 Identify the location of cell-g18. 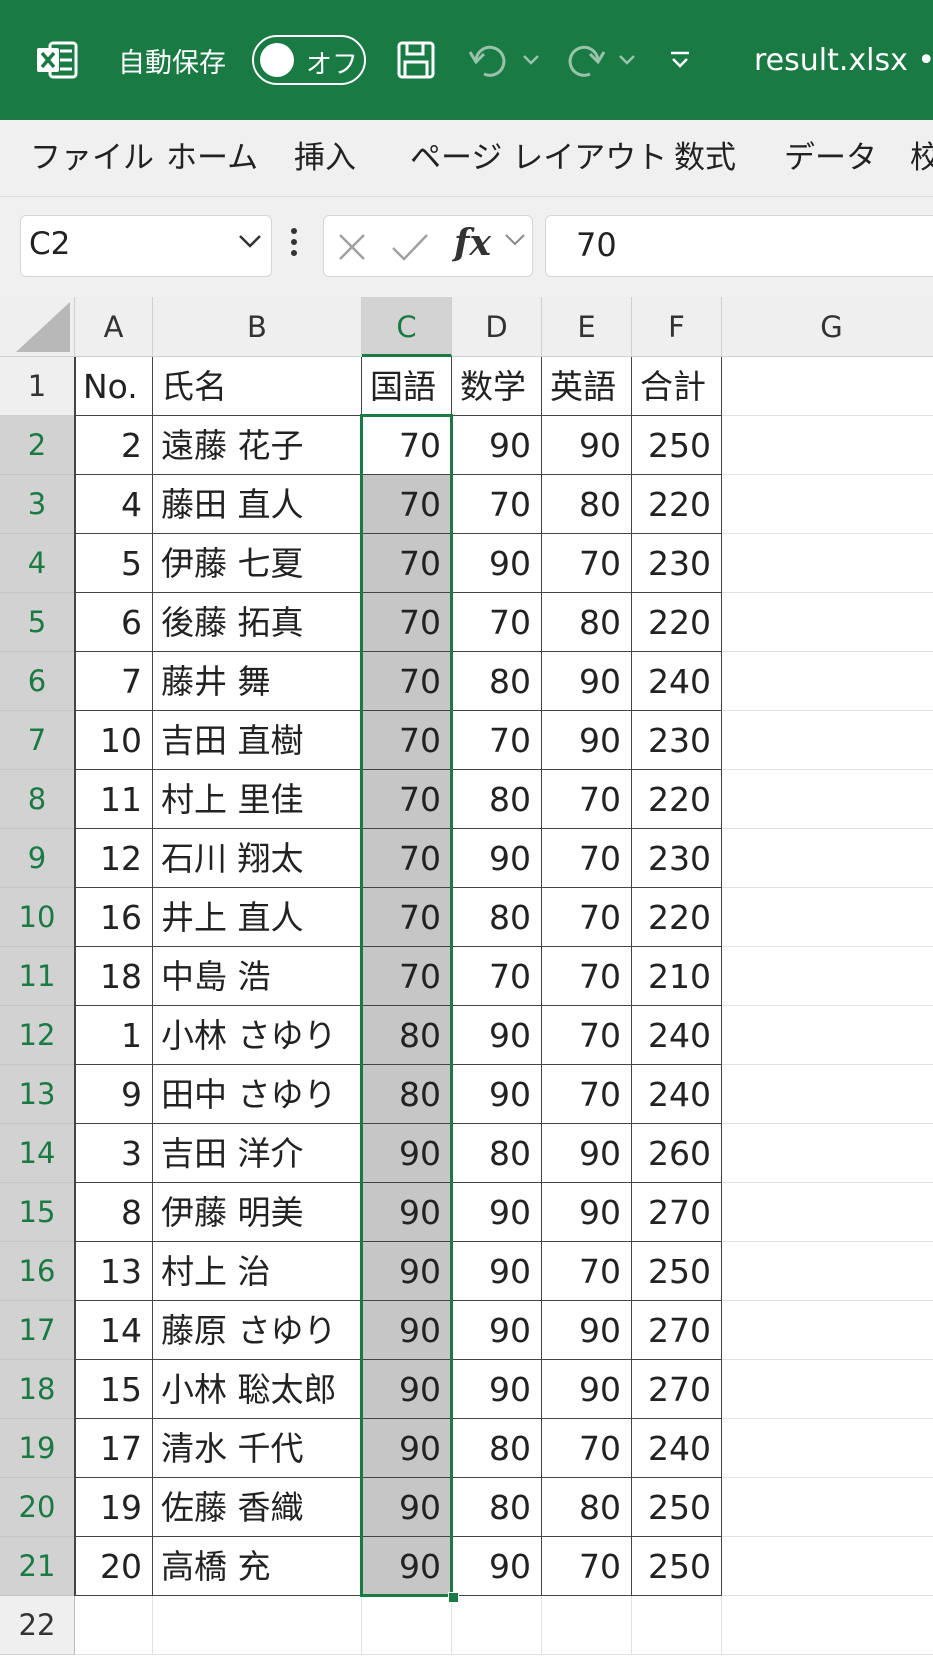
(827, 1389).